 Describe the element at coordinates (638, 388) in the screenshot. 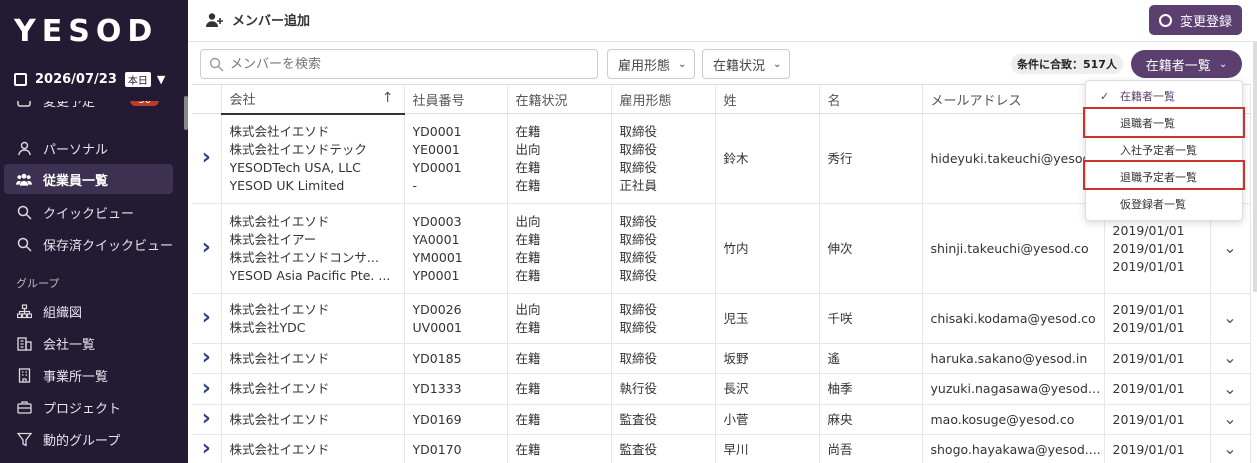

I see `cell-employment-type-line: 執行役` at that location.